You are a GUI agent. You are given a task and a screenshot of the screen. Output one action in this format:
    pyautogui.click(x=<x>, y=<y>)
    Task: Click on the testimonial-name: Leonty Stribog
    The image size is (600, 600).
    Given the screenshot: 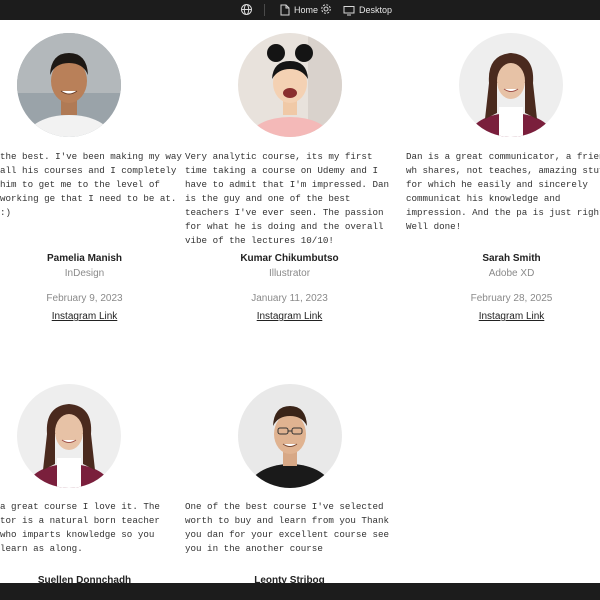 What is the action you would take?
    pyautogui.click(x=289, y=579)
    